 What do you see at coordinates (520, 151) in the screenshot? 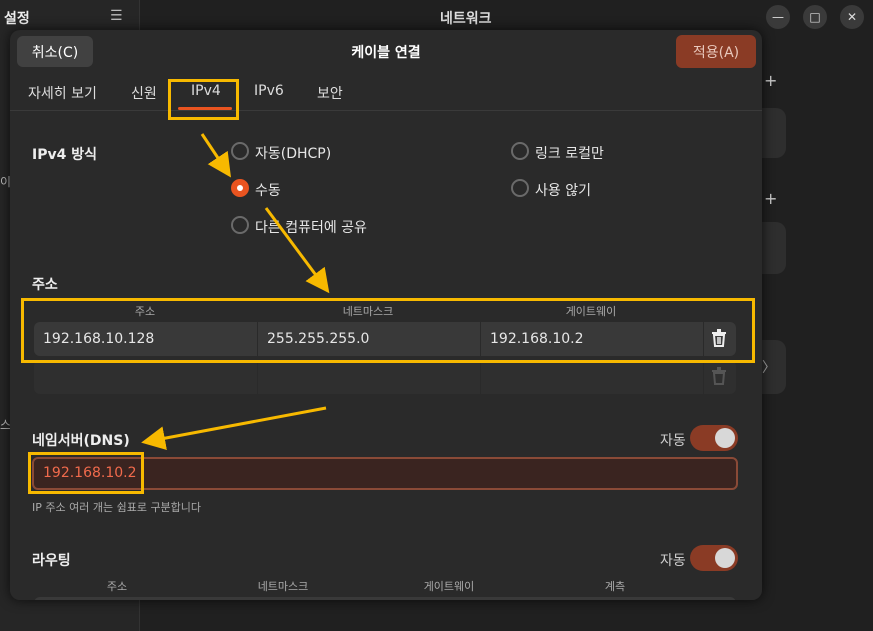
I see `radio-link-local` at bounding box center [520, 151].